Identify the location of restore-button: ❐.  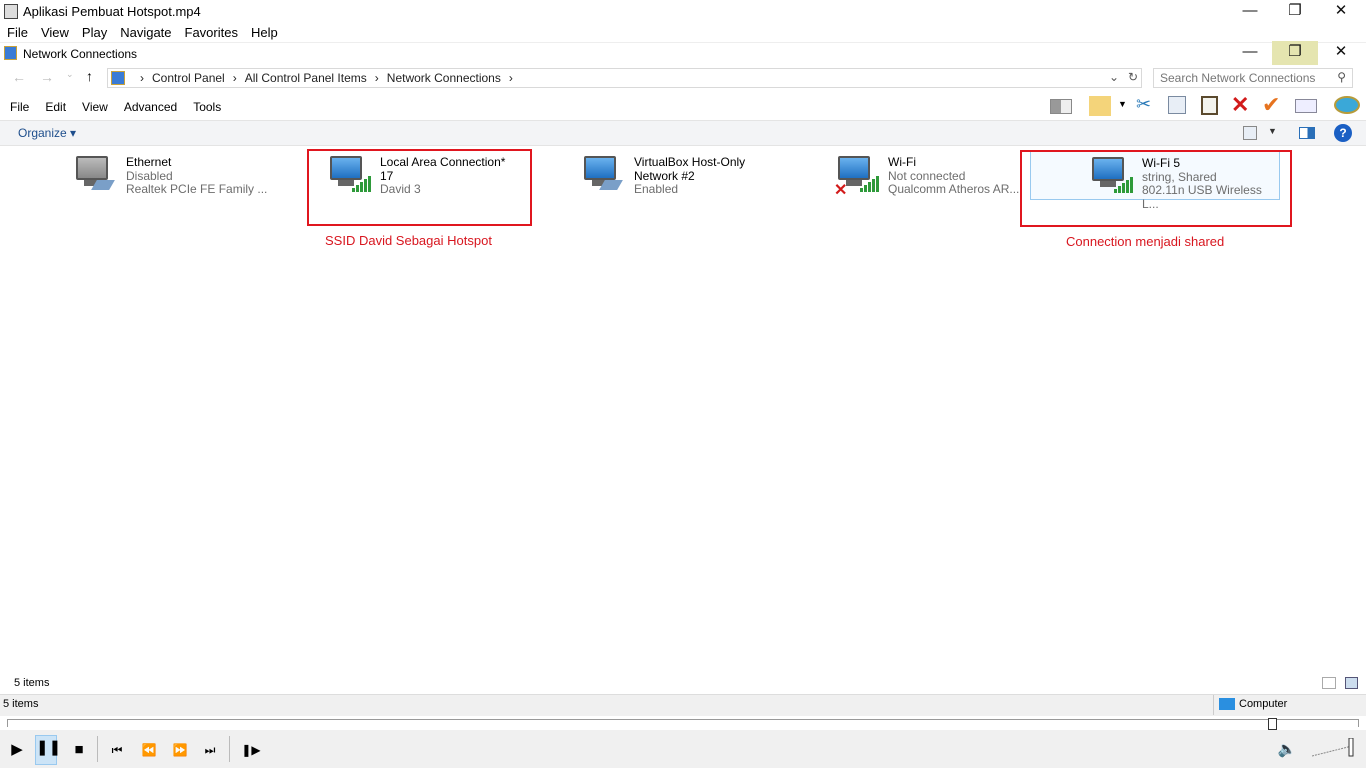
(1295, 12).